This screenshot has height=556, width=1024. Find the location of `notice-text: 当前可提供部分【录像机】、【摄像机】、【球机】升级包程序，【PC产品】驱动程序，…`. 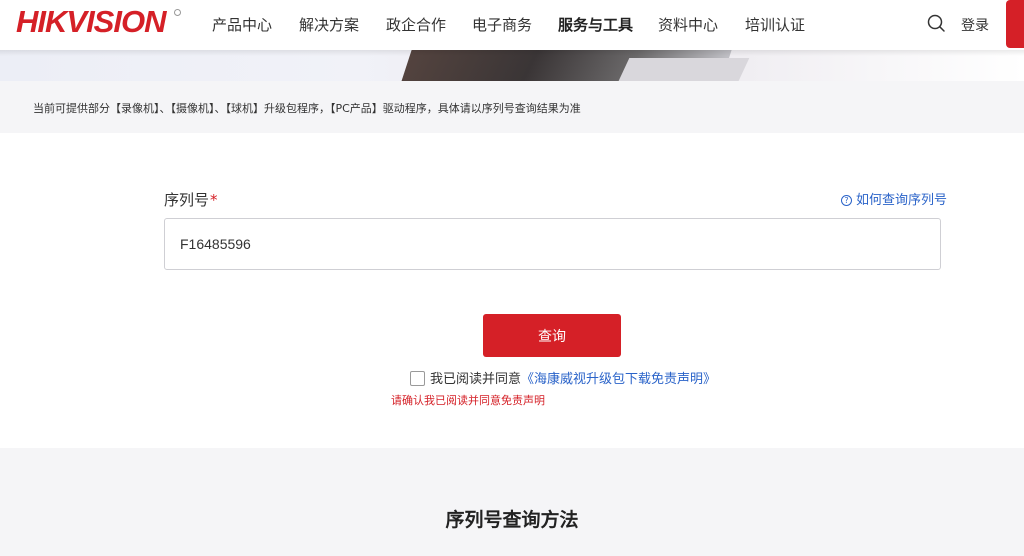

notice-text: 当前可提供部分【录像机】、【摄像机】、【球机】升级包程序，【PC产品】驱动程序，… is located at coordinates (307, 108).